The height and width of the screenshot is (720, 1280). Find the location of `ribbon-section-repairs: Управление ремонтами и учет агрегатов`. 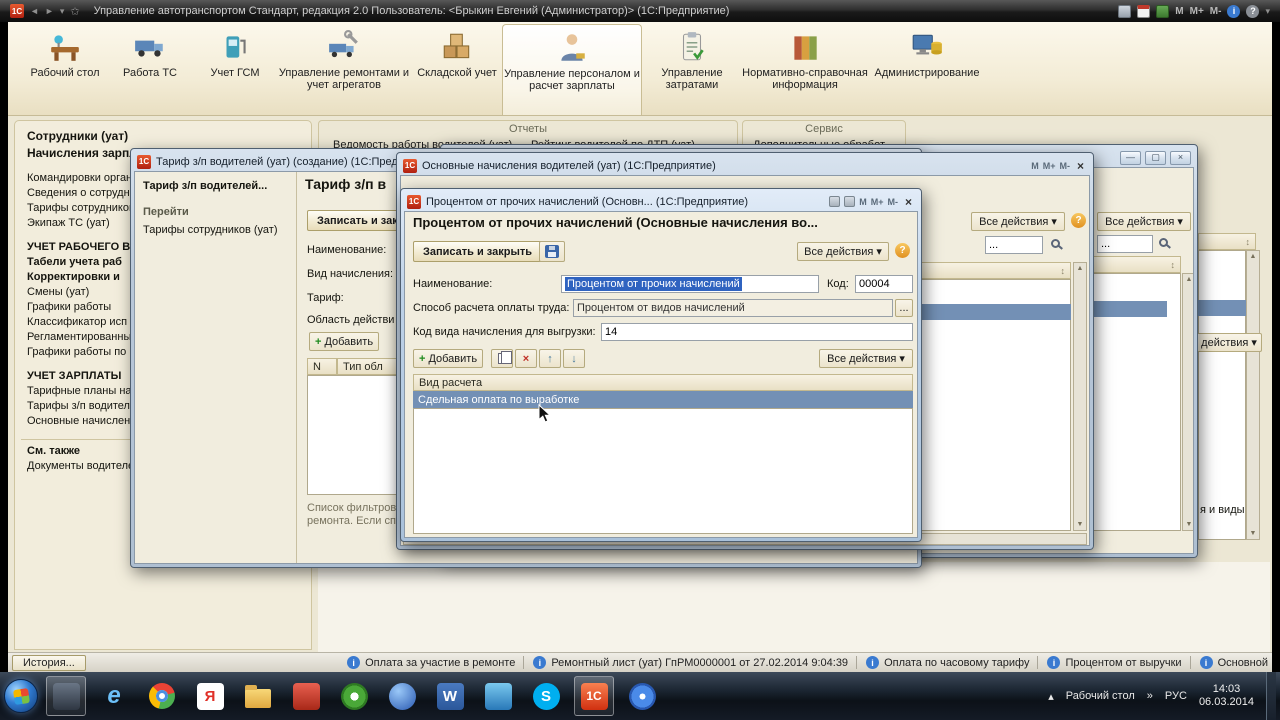

ribbon-section-repairs: Управление ремонтами и учет агрегатов is located at coordinates (344, 60).